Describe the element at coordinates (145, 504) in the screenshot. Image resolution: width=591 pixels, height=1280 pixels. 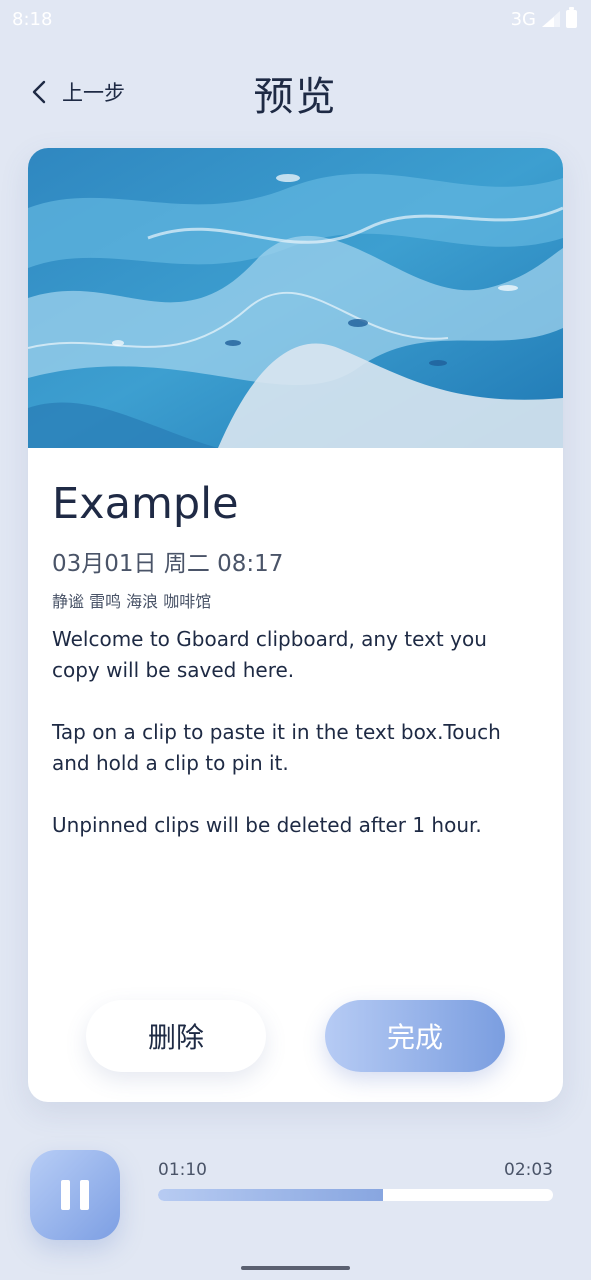
I see `card-title: Example` at that location.